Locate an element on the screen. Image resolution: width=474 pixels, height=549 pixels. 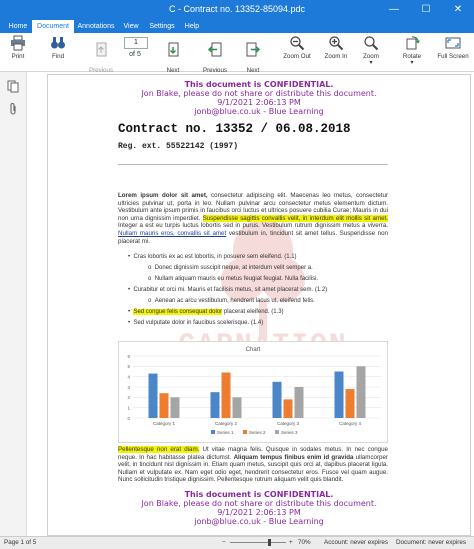
y-tick-label: 4 is located at coordinates (128, 376).